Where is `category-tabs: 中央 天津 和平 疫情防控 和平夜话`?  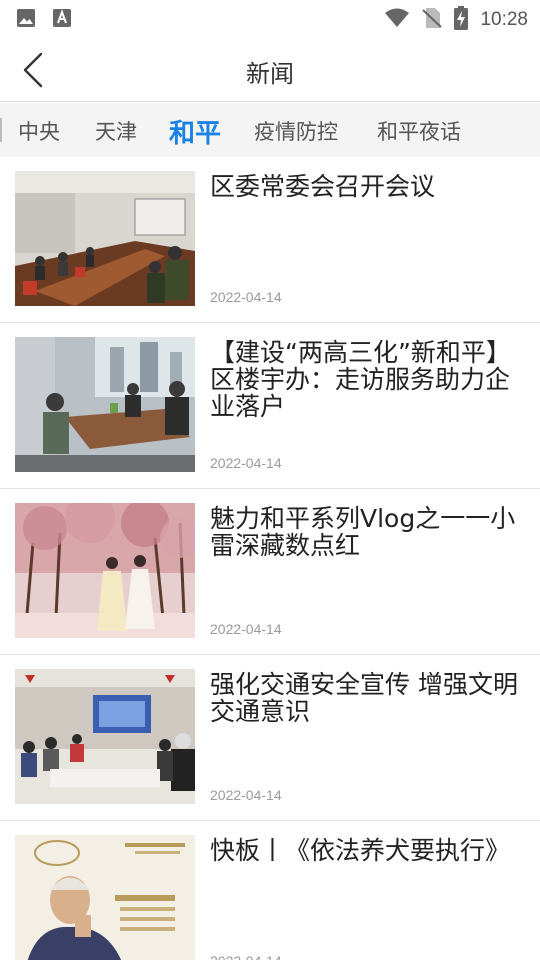
category-tabs: 中央 天津 和平 疫情防控 和平夜话 is located at coordinates (270, 130).